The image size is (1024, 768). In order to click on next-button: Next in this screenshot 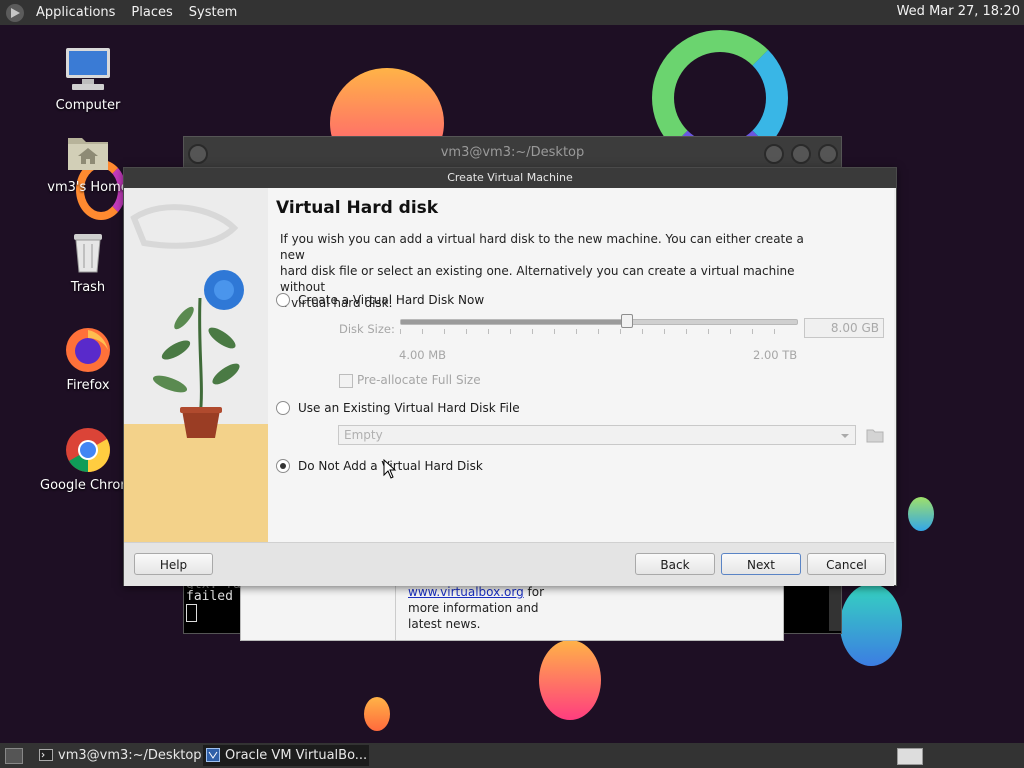, I will do `click(761, 564)`.